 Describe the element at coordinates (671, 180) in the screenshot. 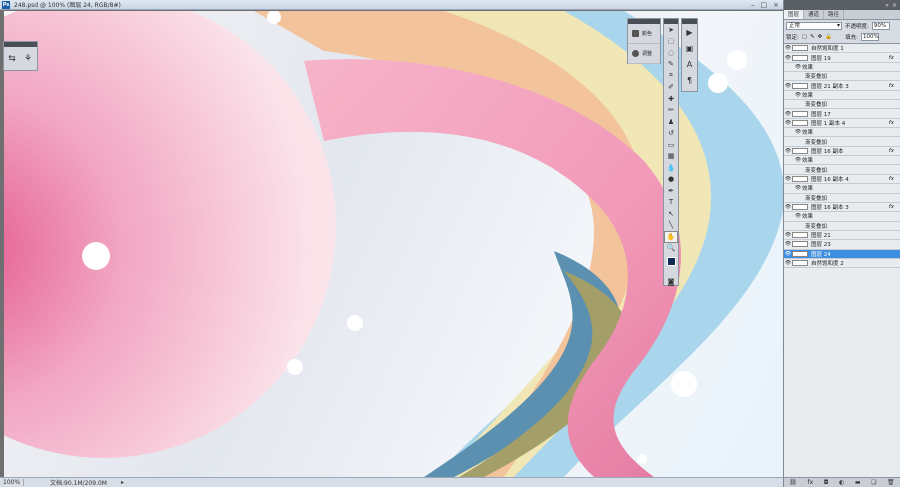

I see `dodge-tool-icon: ●` at that location.